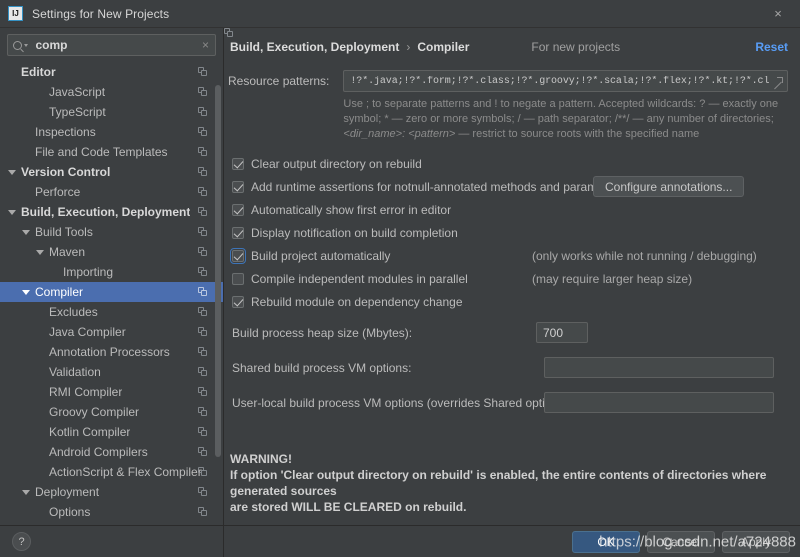 The height and width of the screenshot is (557, 800). Describe the element at coordinates (354, 233) in the screenshot. I see `checkbox-label-display-notification-on-build-completion: Display notification on build completion` at that location.